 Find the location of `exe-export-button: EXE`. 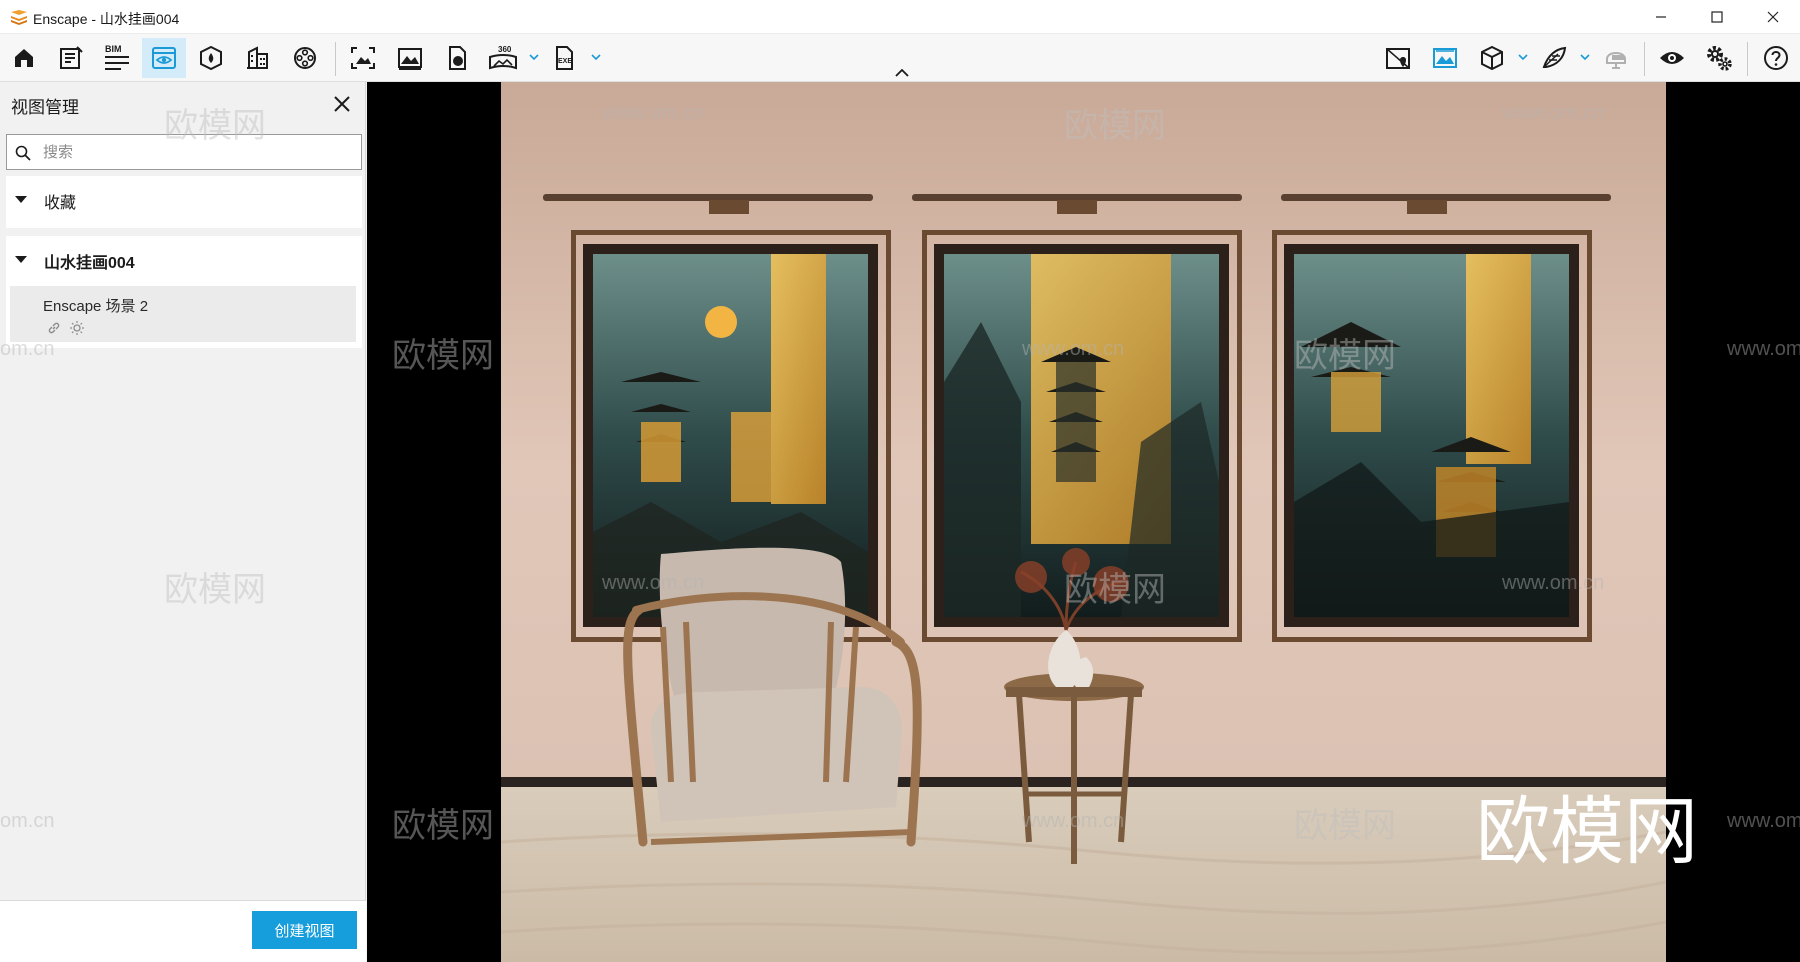

exe-export-button: EXE is located at coordinates (565, 58).